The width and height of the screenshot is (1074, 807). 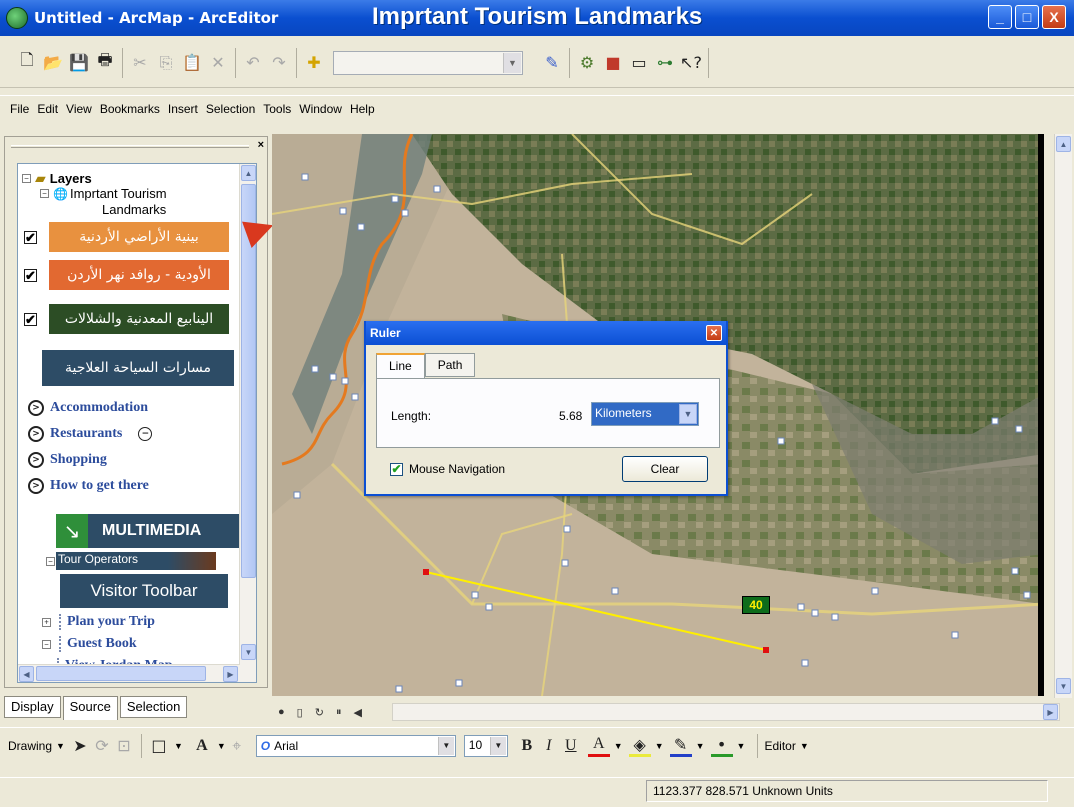 I want to click on add-data-icon: ✚, so click(x=314, y=63).